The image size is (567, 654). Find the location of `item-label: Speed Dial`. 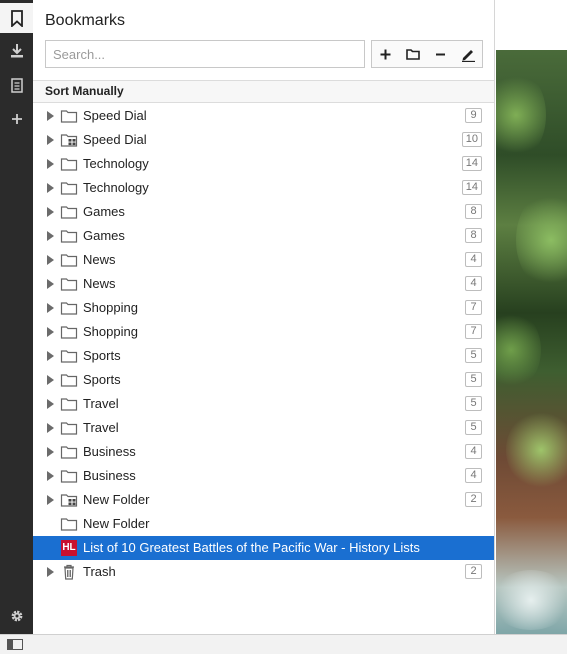

item-label: Speed Dial is located at coordinates (115, 139).